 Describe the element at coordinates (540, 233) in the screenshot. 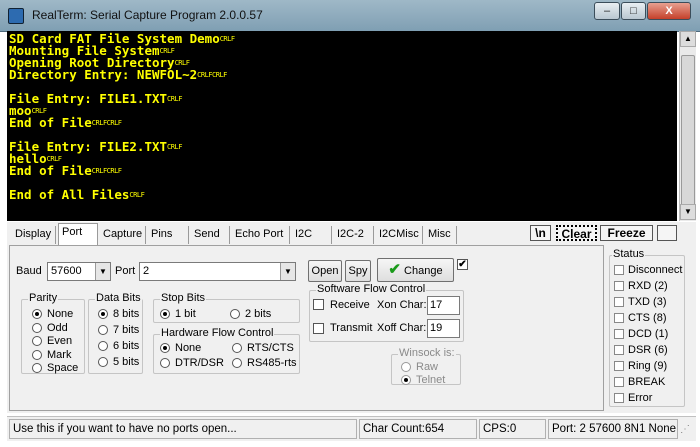

I see `newline-button: \n` at that location.